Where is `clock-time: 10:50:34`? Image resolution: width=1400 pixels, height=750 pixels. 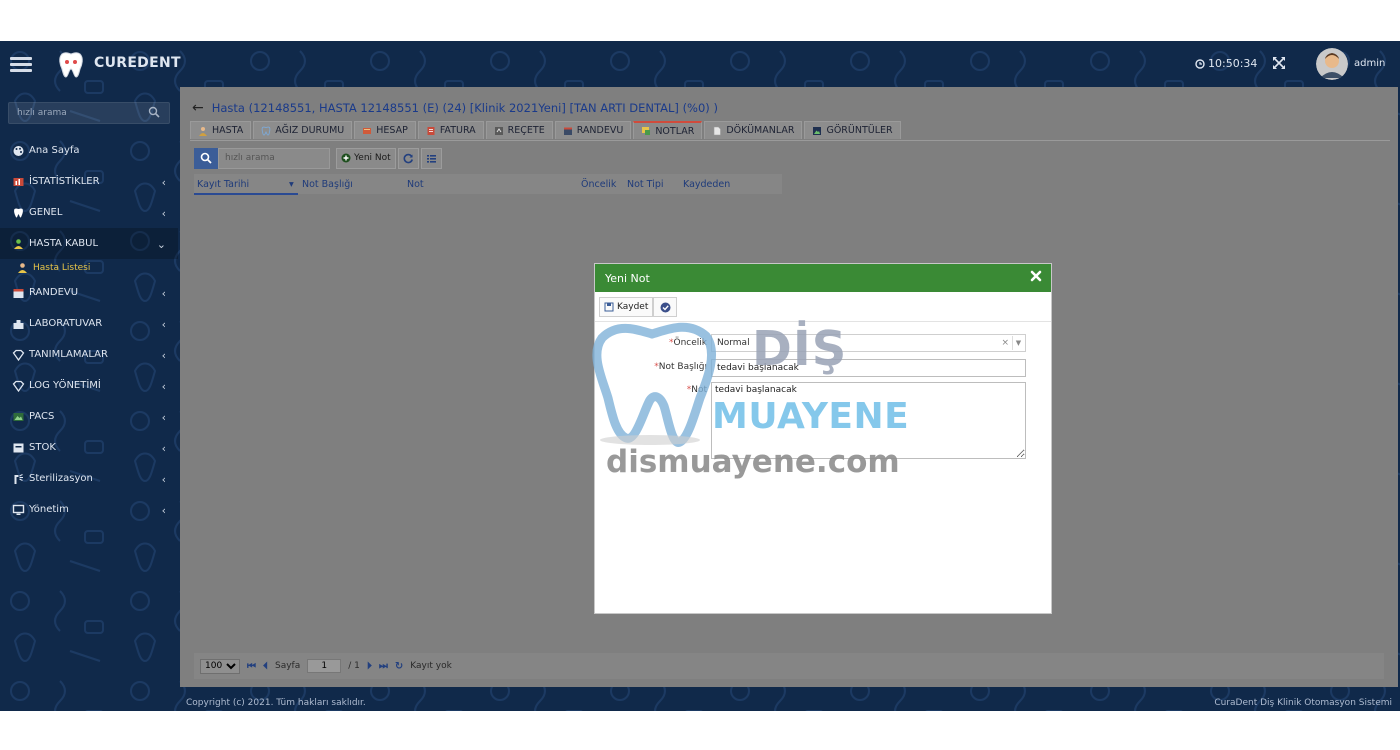 clock-time: 10:50:34 is located at coordinates (1233, 63).